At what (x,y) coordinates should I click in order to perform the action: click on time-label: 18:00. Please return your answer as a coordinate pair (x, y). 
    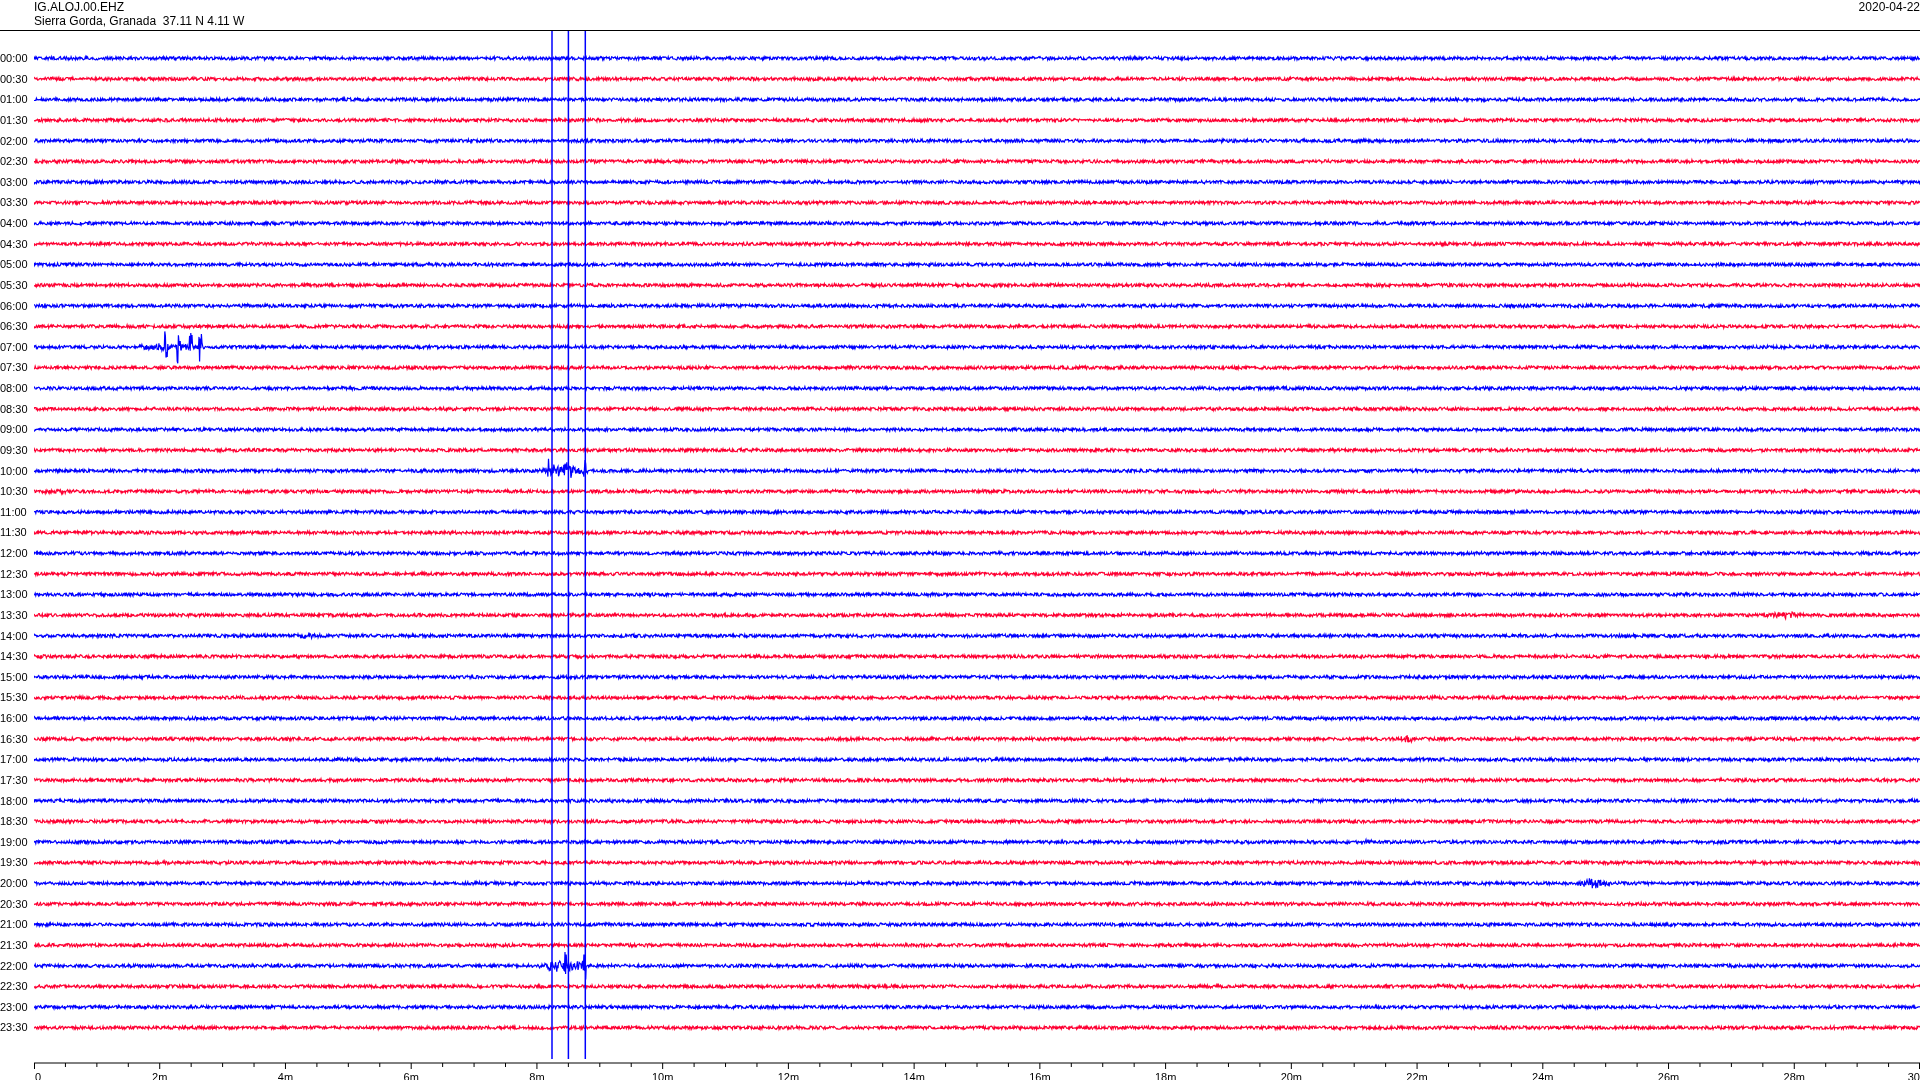
    Looking at the image, I should click on (14, 801).